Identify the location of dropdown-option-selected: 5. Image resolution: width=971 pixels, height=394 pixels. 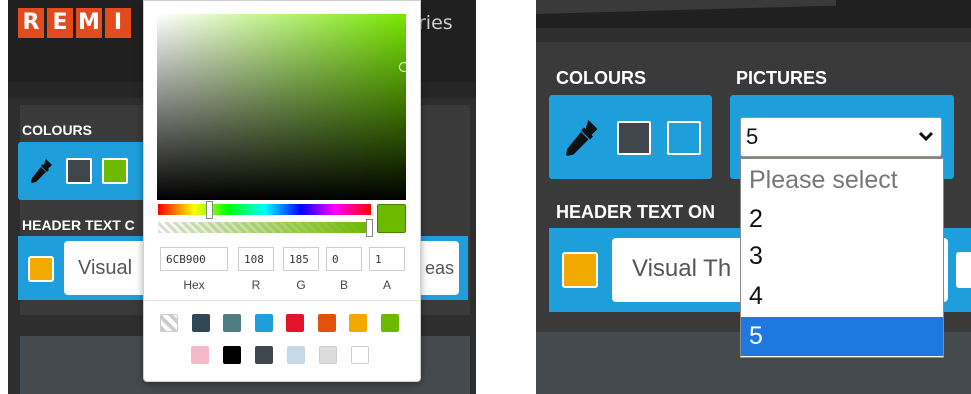
(842, 336).